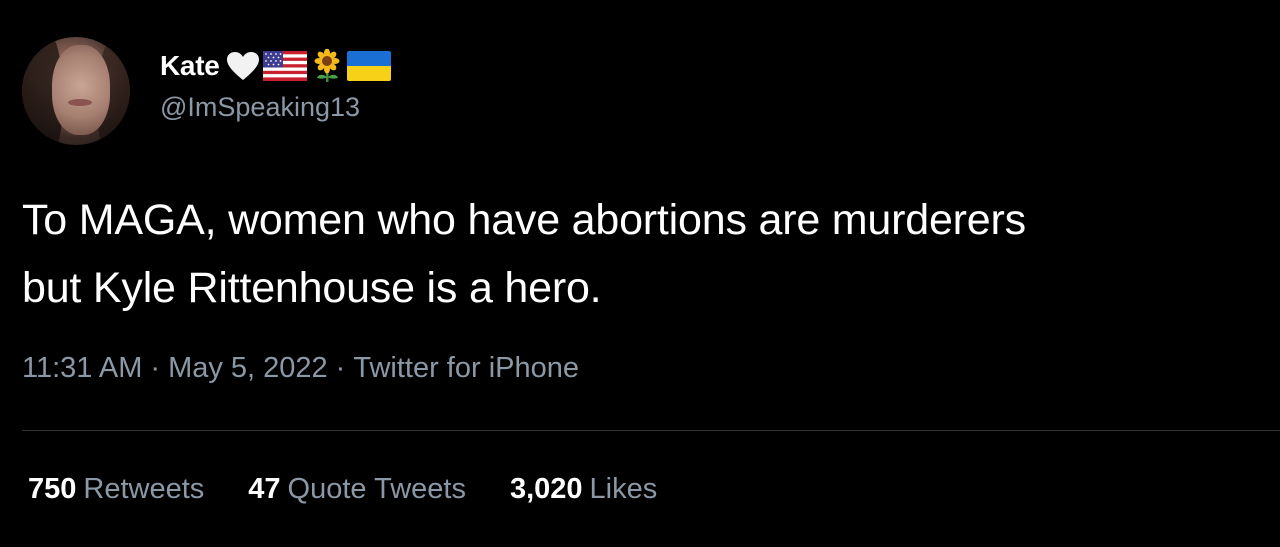  Describe the element at coordinates (327, 66) in the screenshot. I see `sunflower-icon` at that location.